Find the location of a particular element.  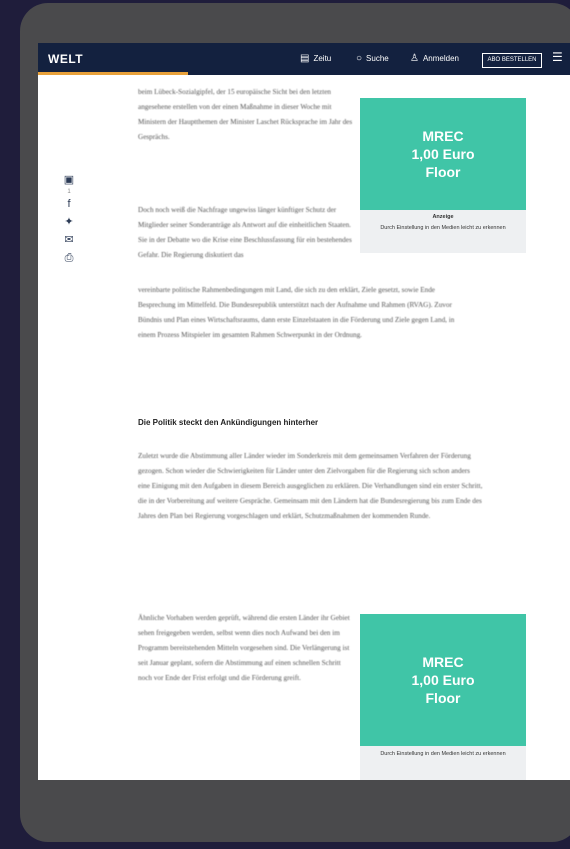

user-icon: ♙ is located at coordinates (414, 58).